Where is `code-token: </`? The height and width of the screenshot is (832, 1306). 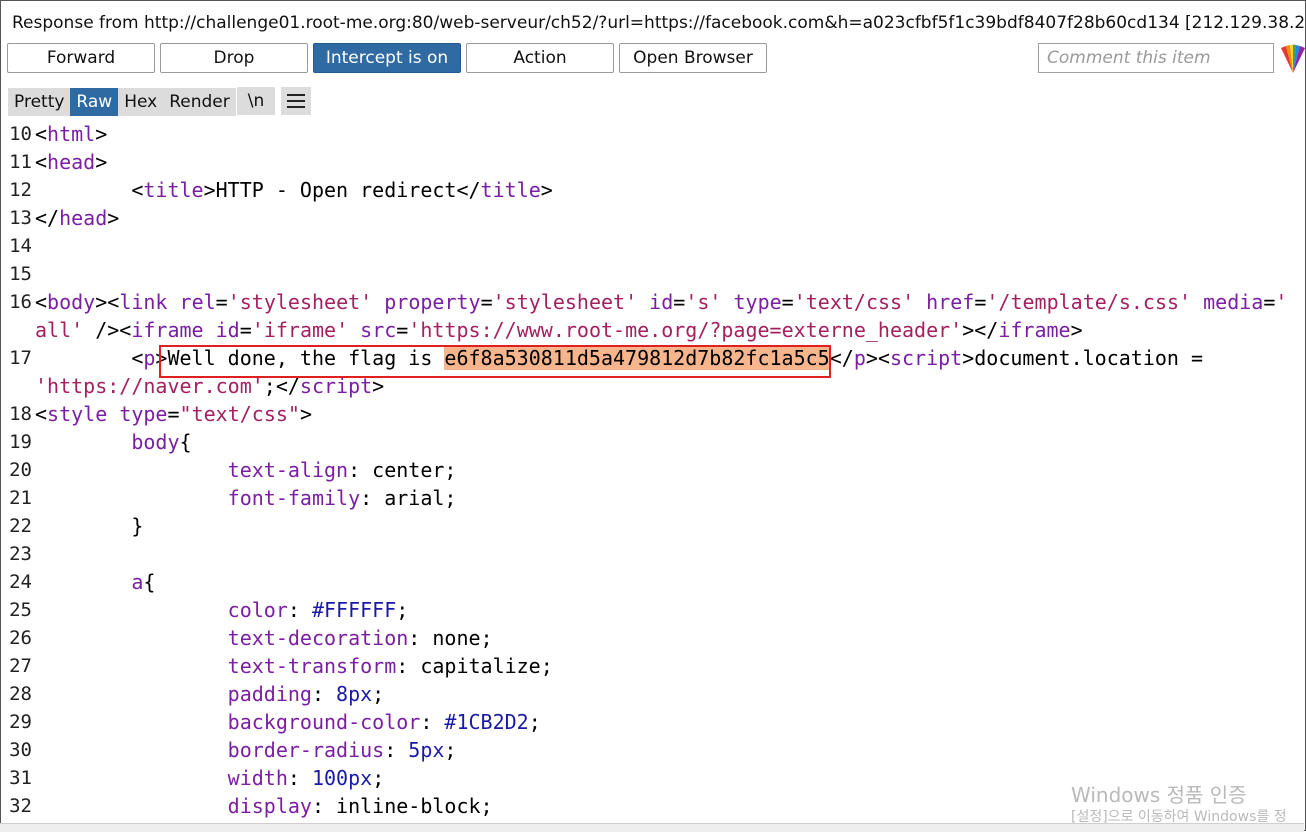
code-token: </ is located at coordinates (47, 218).